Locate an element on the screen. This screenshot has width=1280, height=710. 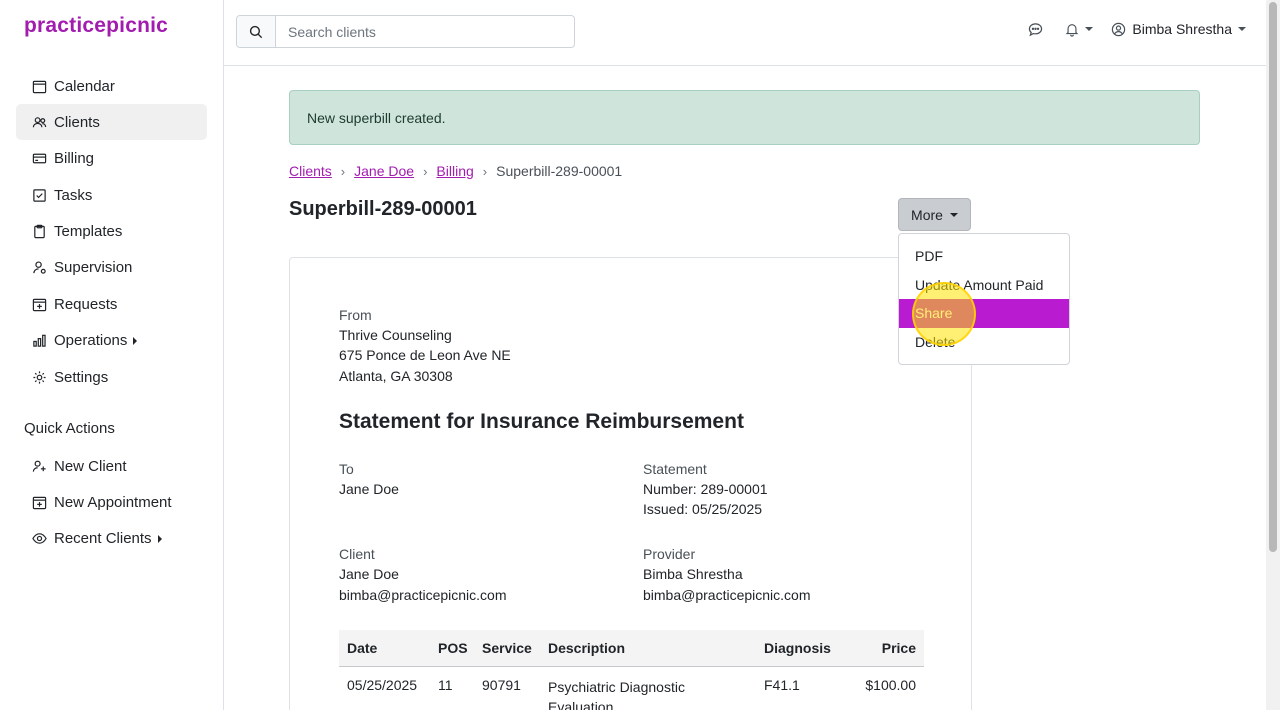
more-dropdown-menu: PDF Update Amount Paid Share Delete is located at coordinates (984, 299).